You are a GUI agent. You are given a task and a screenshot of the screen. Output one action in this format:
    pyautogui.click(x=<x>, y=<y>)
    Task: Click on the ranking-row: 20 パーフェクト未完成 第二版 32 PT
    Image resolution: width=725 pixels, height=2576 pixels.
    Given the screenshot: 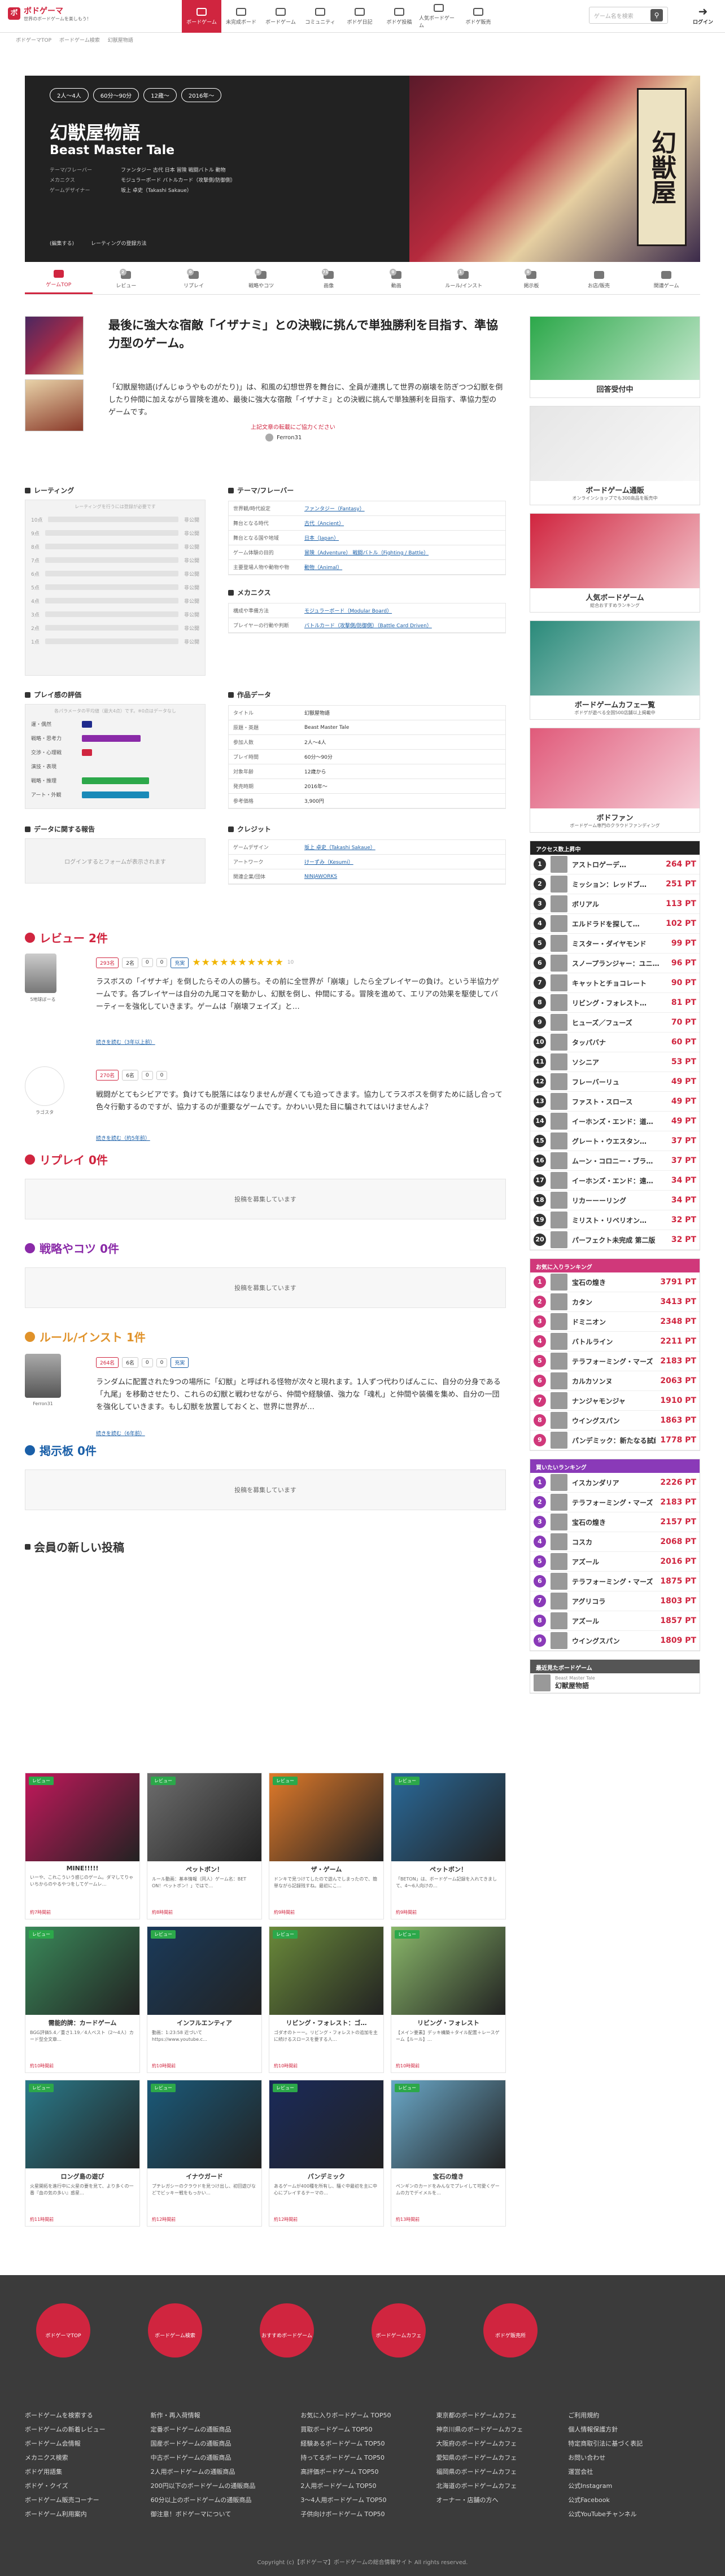 What is the action you would take?
    pyautogui.click(x=615, y=1240)
    